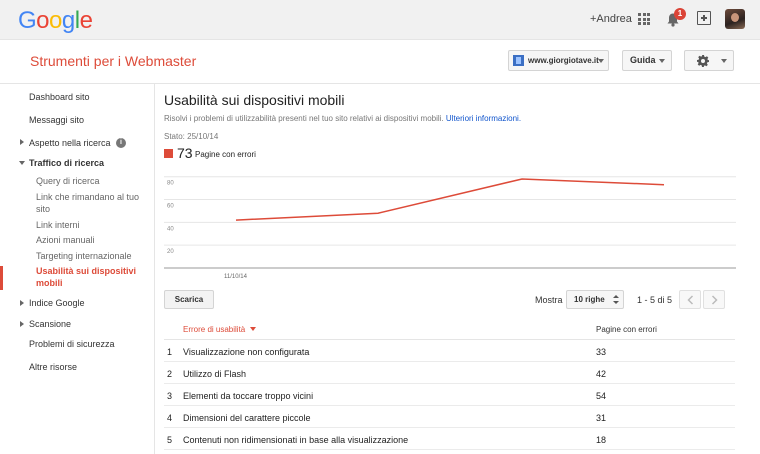 This screenshot has width=760, height=454. Describe the element at coordinates (518, 60) in the screenshot. I see `site-favicon-icon` at that location.